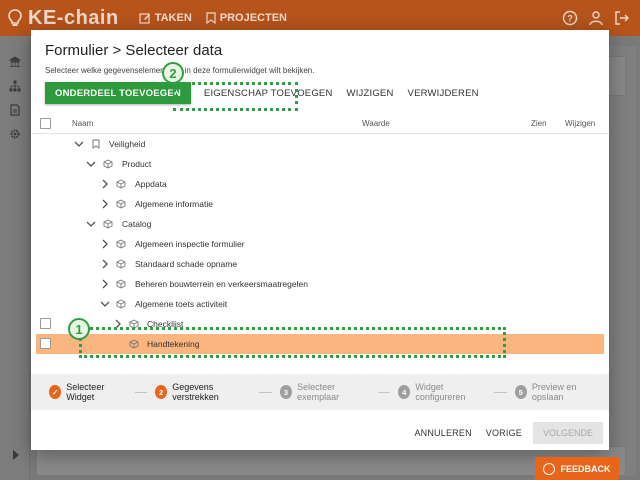  I want to click on next-button: VOLGENDE, so click(567, 433).